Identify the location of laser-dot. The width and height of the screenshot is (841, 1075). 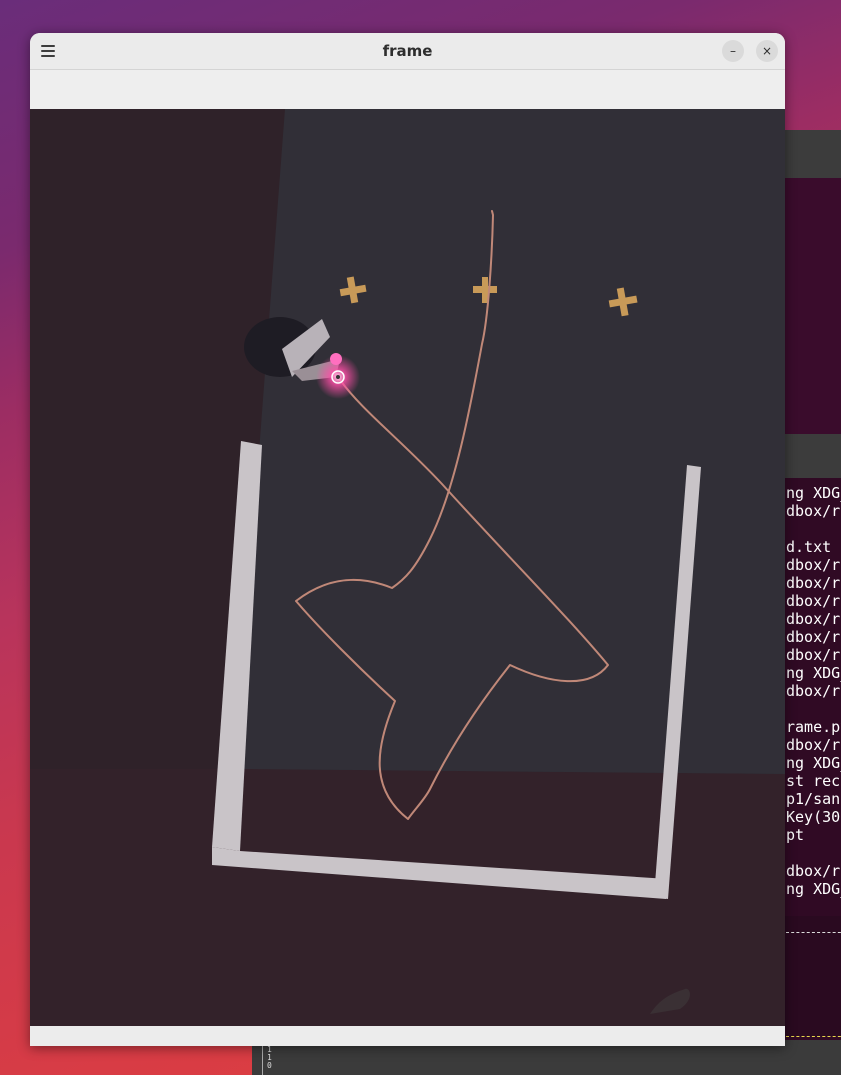
(336, 359).